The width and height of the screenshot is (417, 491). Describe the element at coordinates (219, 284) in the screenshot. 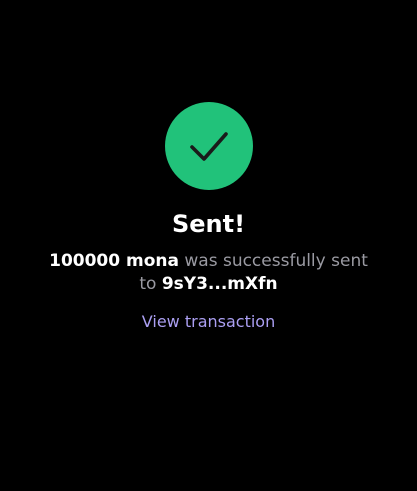

I see `recipient-address: 9sY3...mXfn` at that location.